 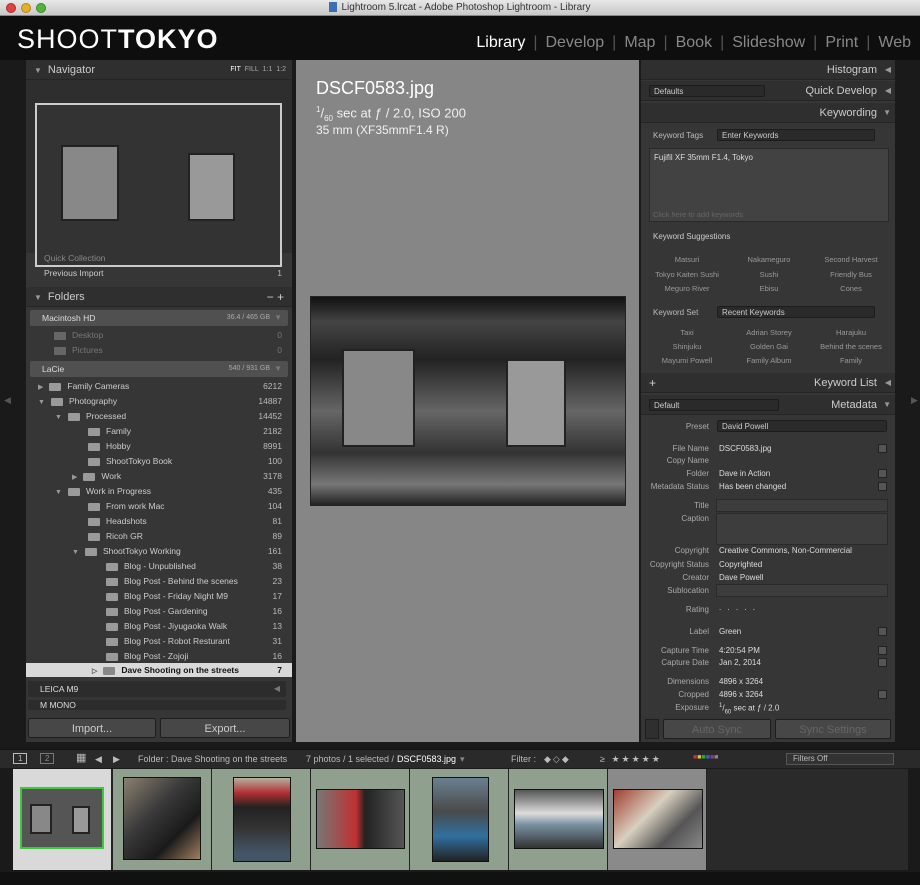 I want to click on primary-window-button: 1, so click(x=20, y=758).